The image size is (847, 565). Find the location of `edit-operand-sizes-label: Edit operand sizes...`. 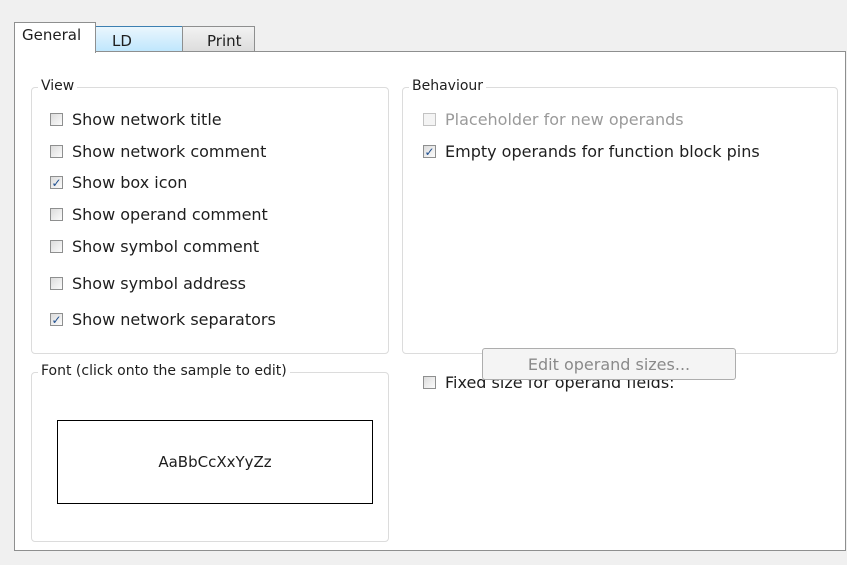

edit-operand-sizes-label: Edit operand sizes... is located at coordinates (609, 364).